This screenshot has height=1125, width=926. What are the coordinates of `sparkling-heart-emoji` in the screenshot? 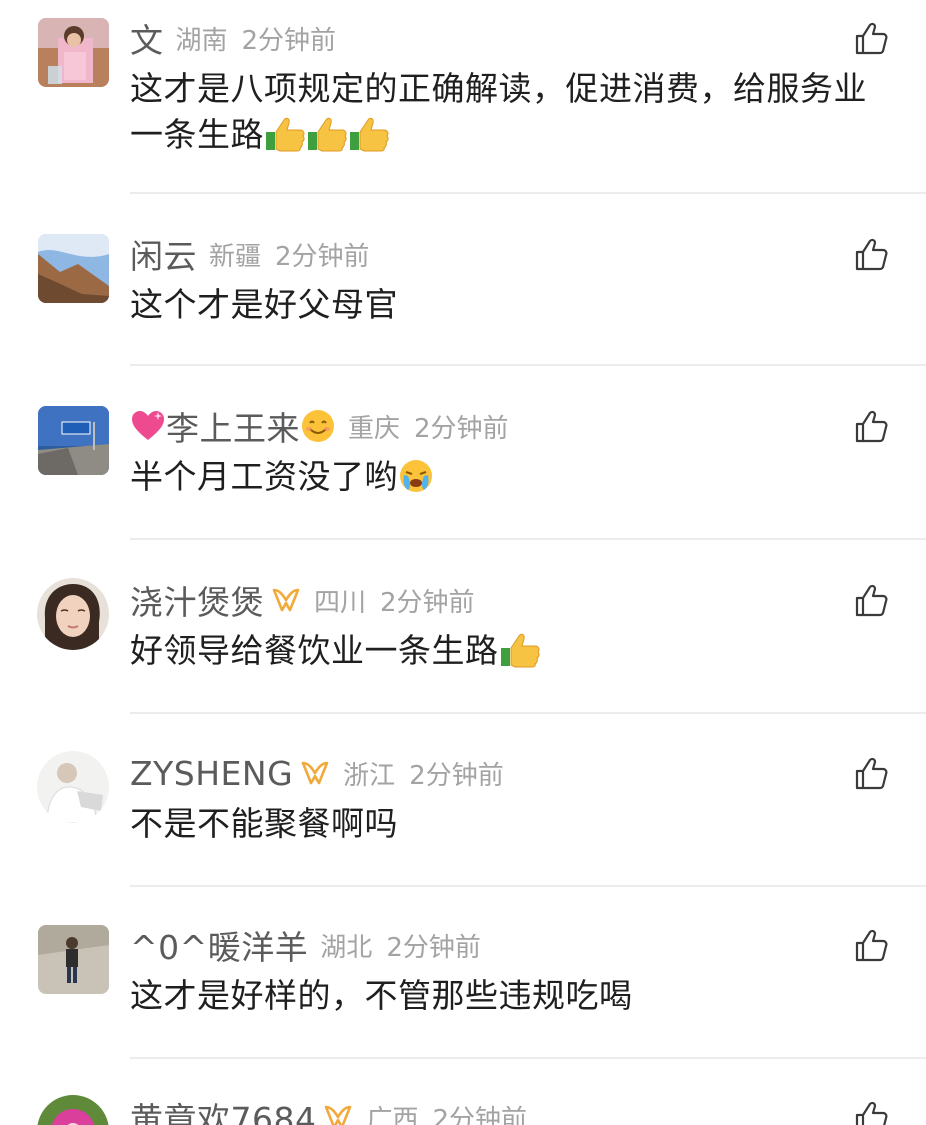 It's located at (148, 426).